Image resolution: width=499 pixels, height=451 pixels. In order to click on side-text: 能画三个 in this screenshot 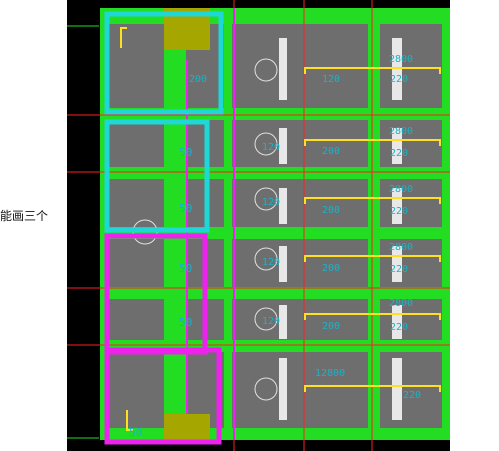, I will do `click(24, 216)`.